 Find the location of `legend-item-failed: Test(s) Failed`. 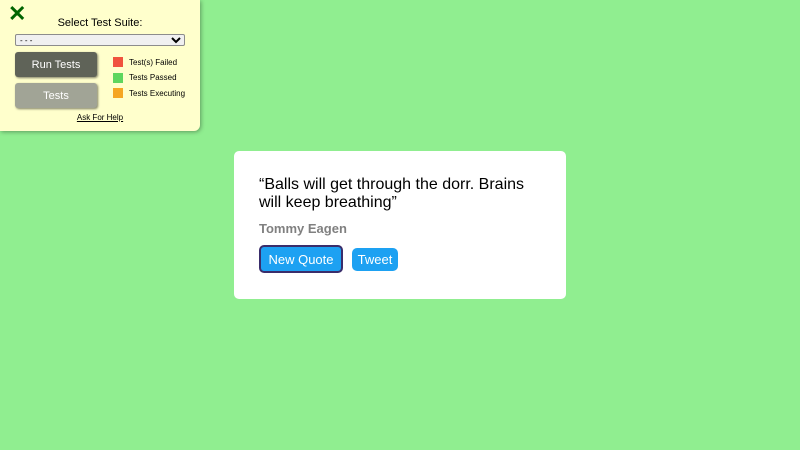

legend-item-failed: Test(s) Failed is located at coordinates (149, 62).